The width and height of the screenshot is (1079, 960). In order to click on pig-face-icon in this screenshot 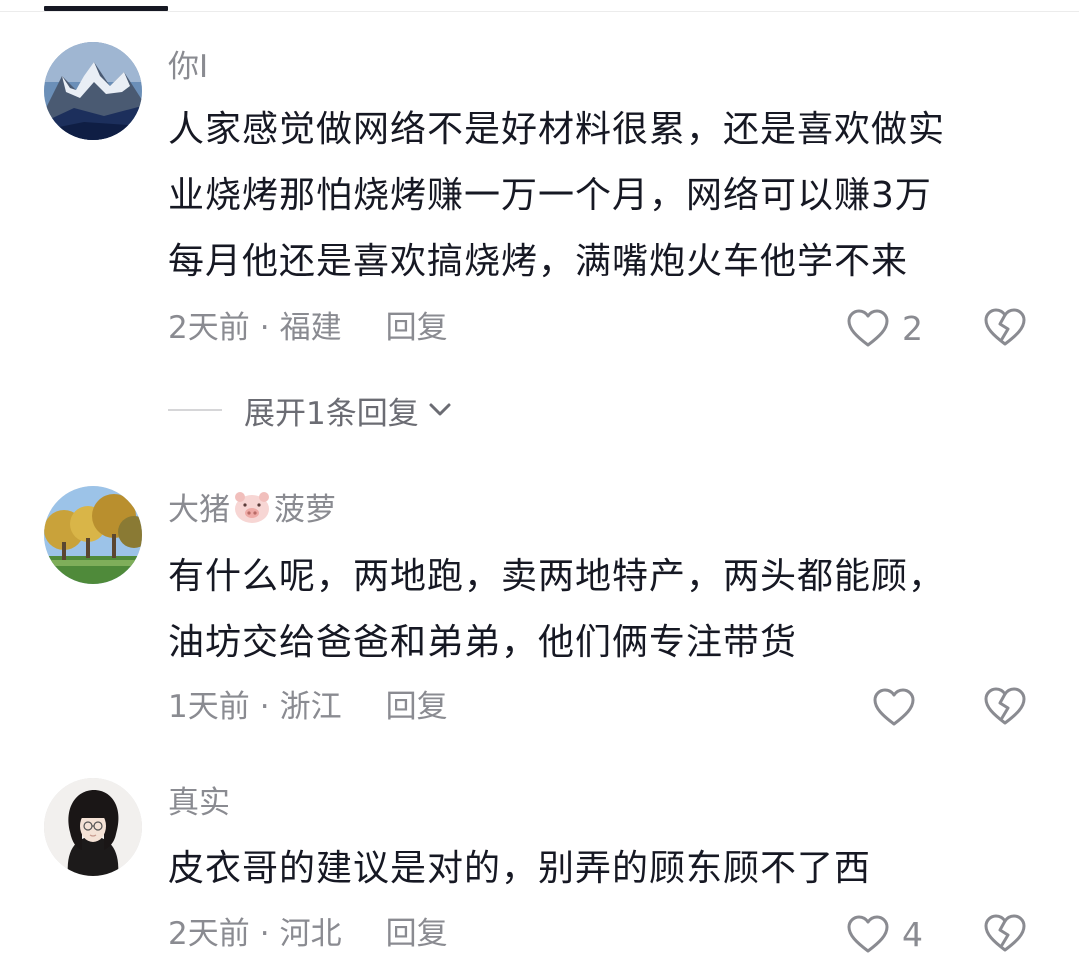, I will do `click(252, 513)`.